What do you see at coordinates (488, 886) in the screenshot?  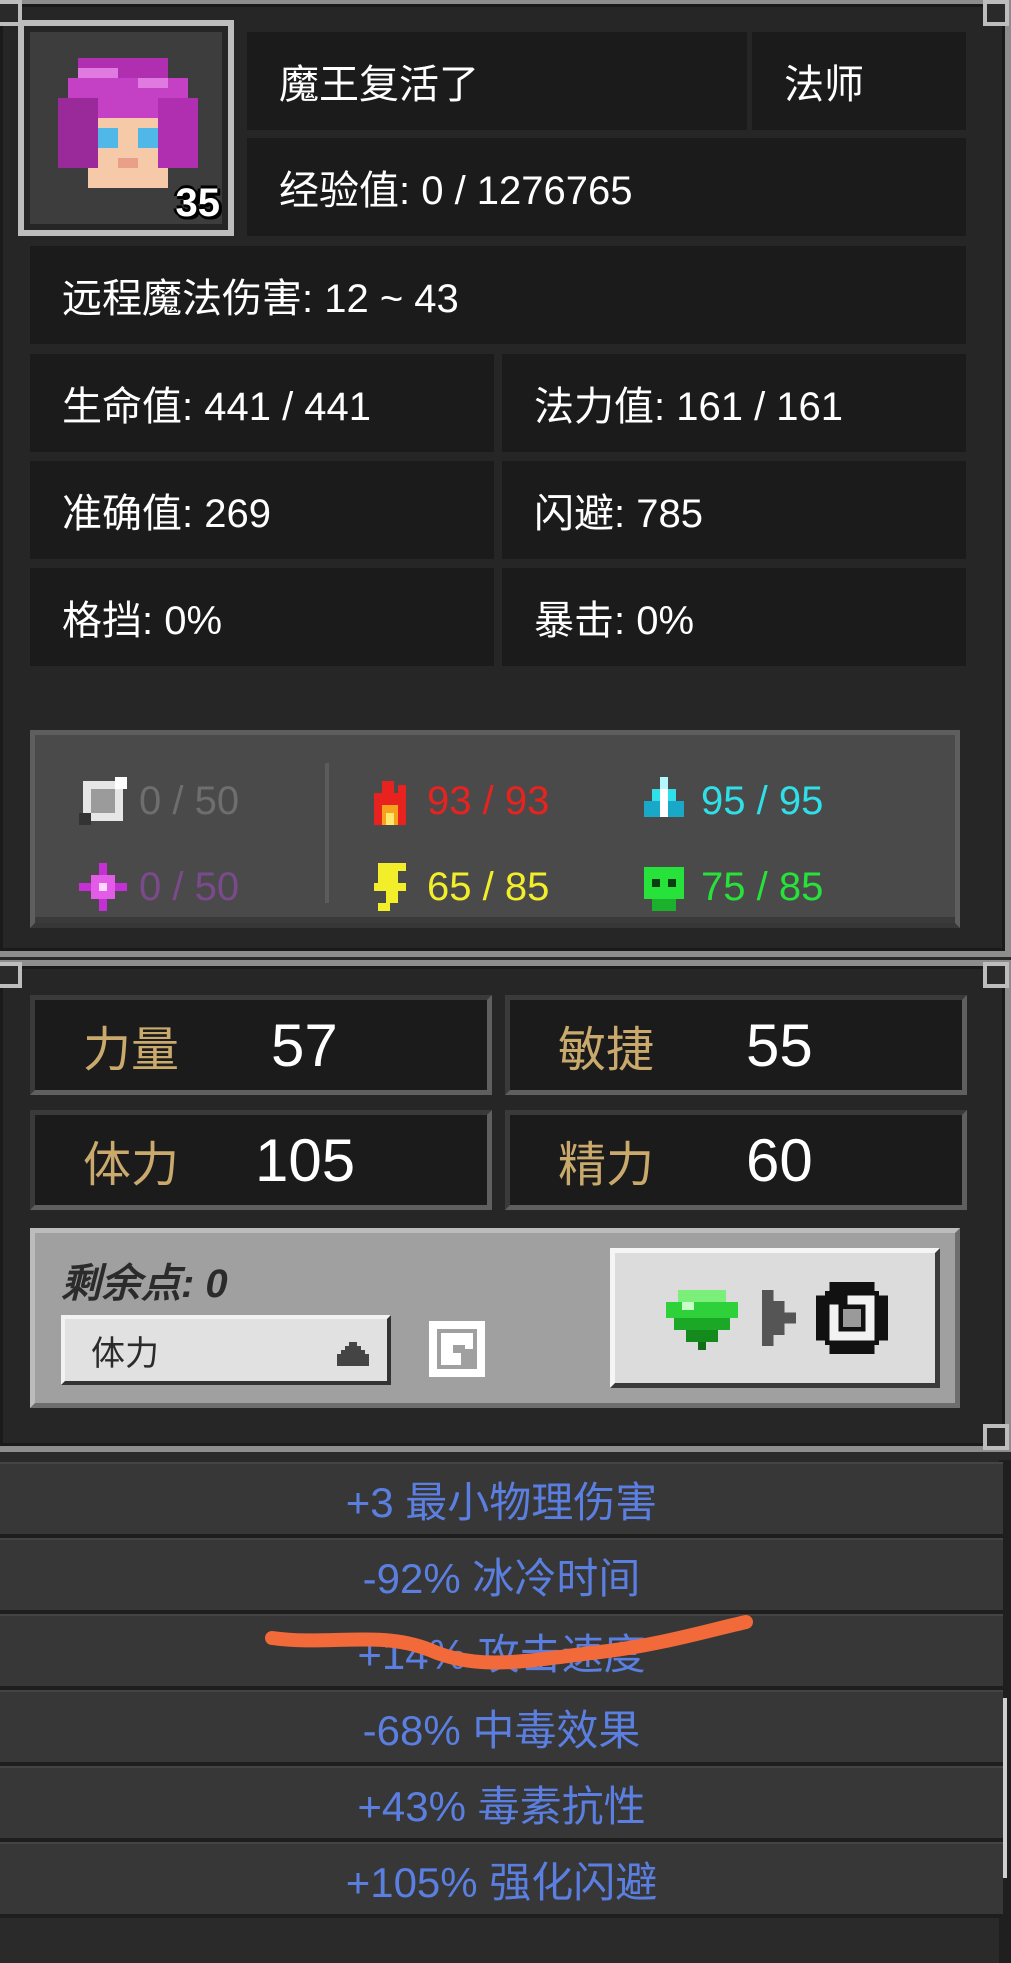 I see `lightning-resistance-value: 65 / 85` at bounding box center [488, 886].